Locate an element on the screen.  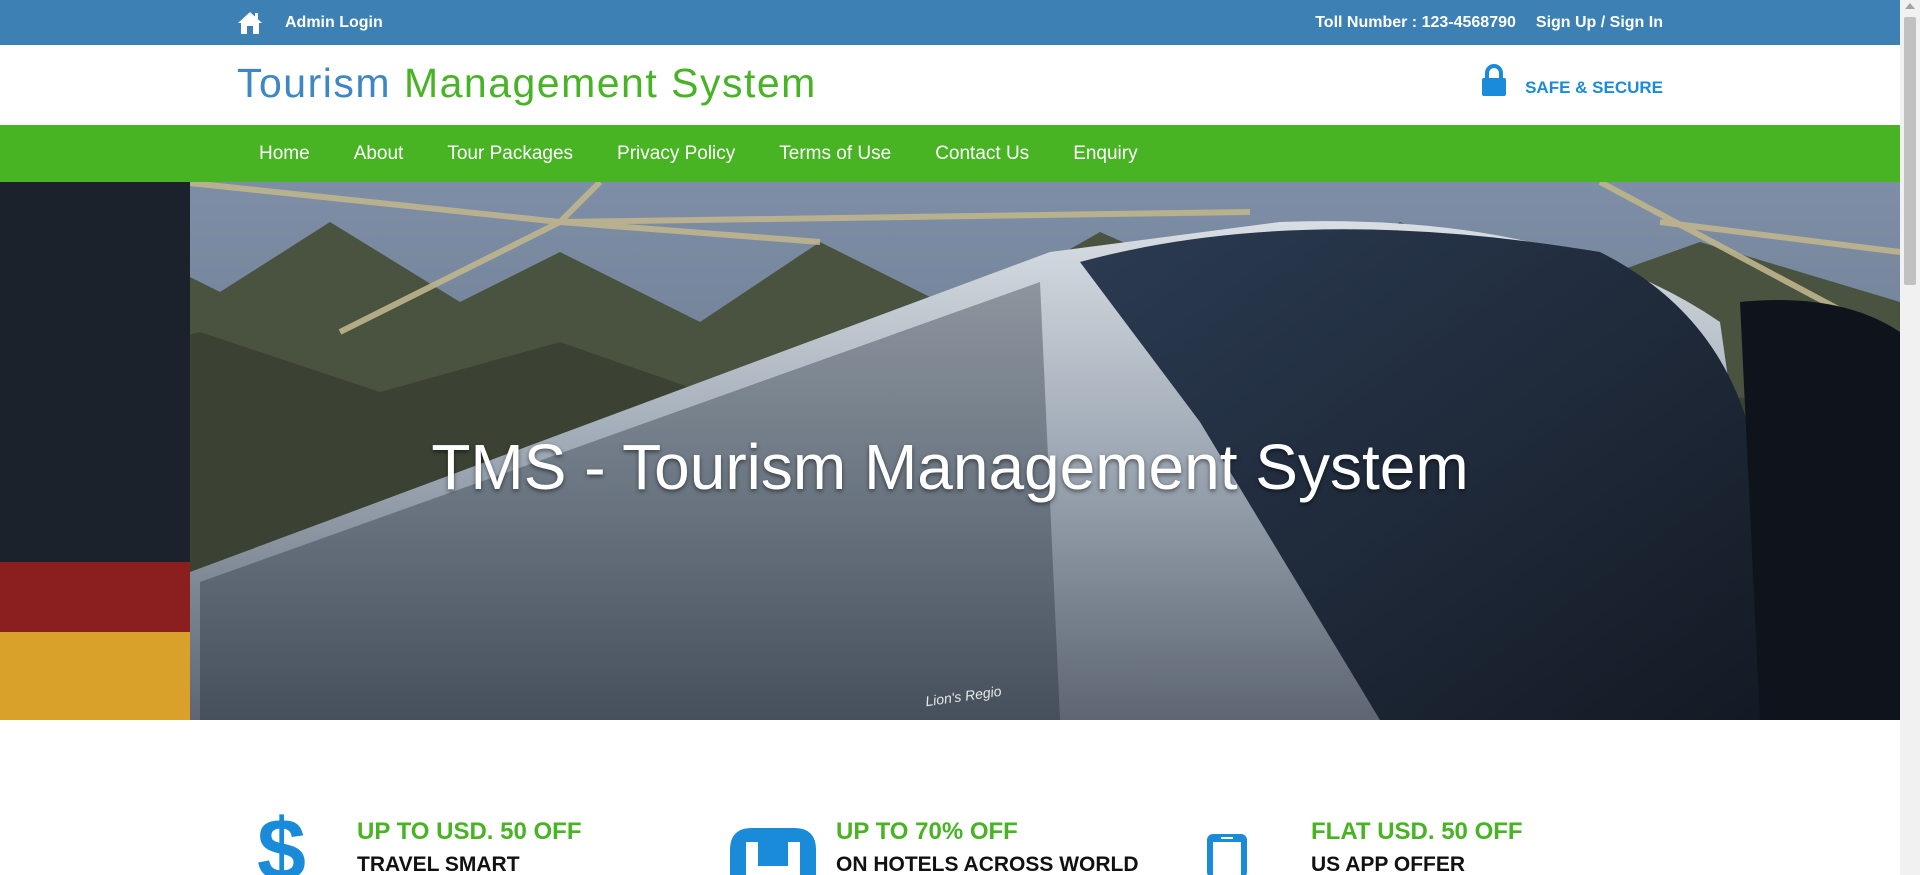
scrollbar-thumb is located at coordinates (1910, 151).